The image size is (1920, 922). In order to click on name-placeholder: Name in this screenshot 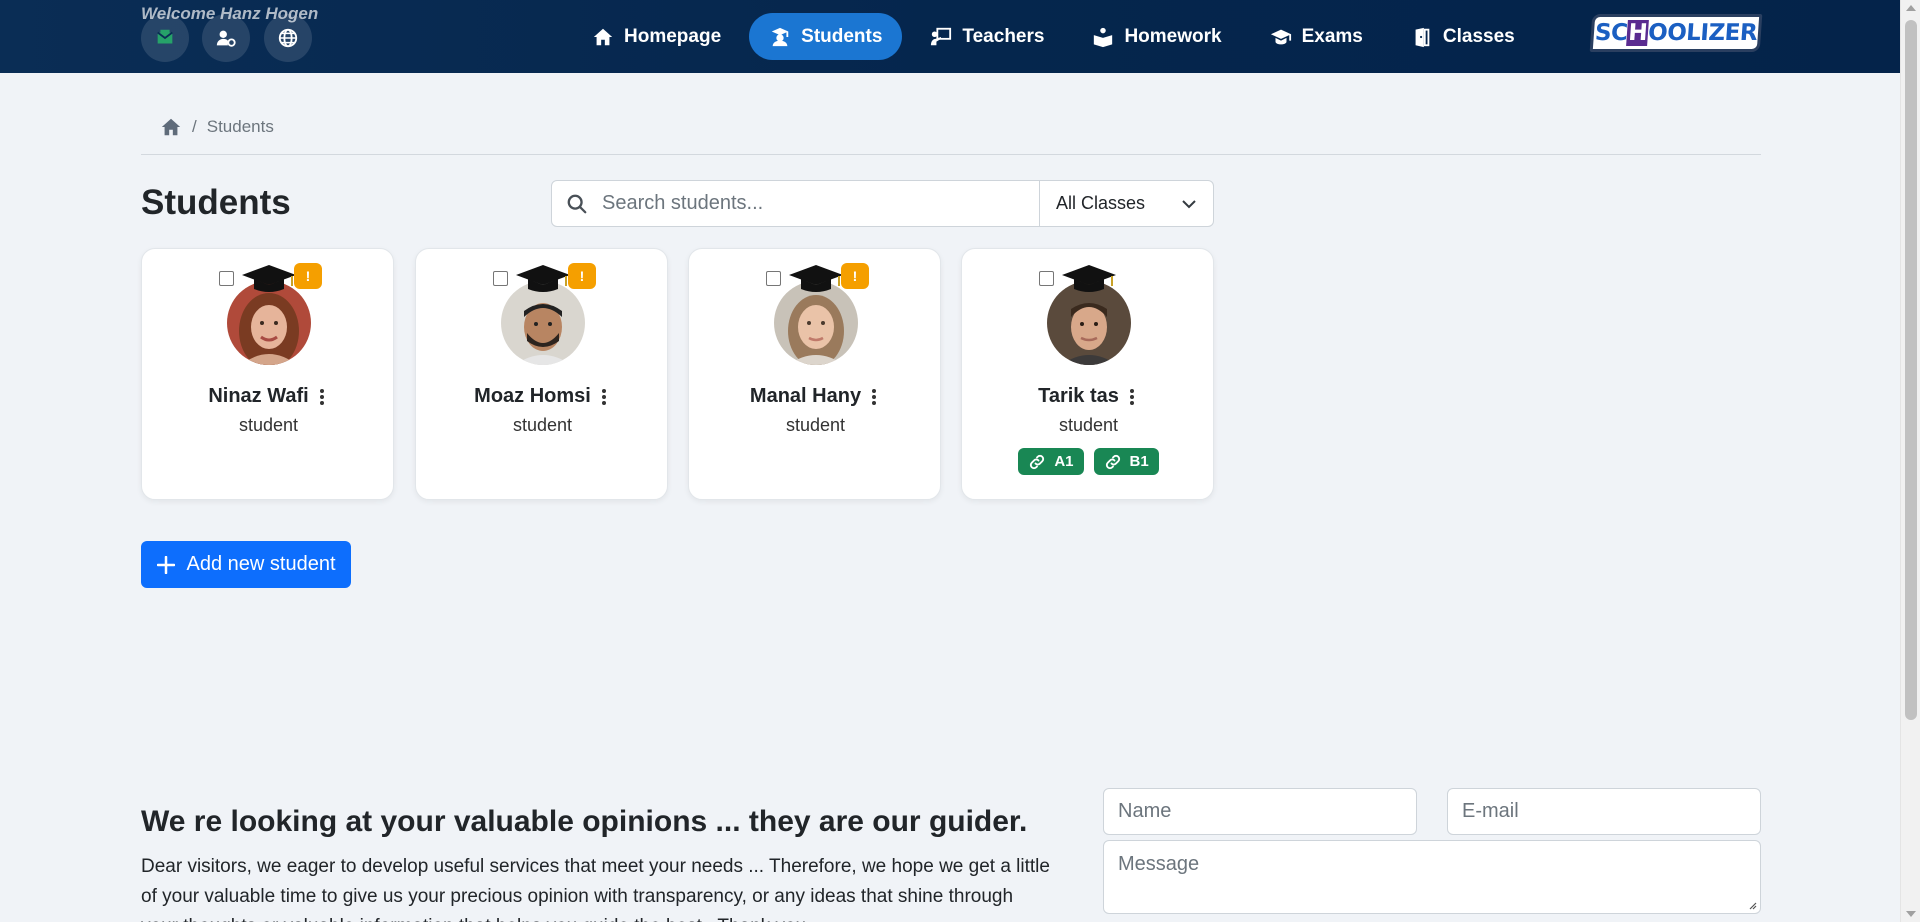, I will do `click(1145, 811)`.